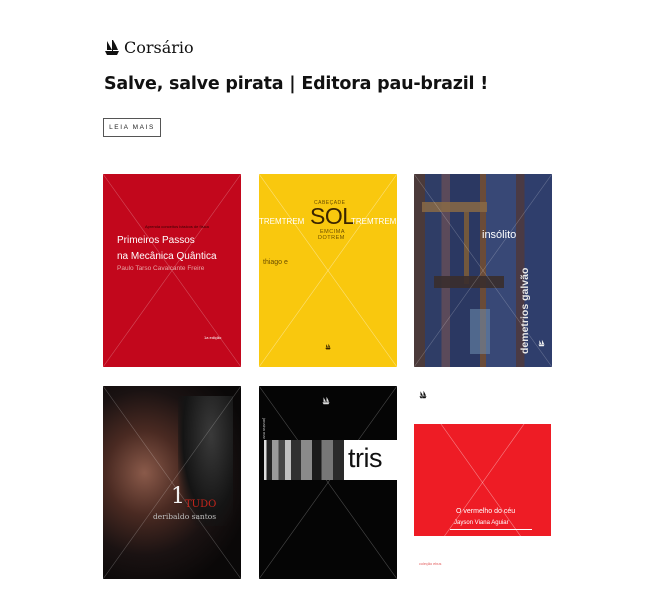  Describe the element at coordinates (365, 458) in the screenshot. I see `book-title: tris` at that location.